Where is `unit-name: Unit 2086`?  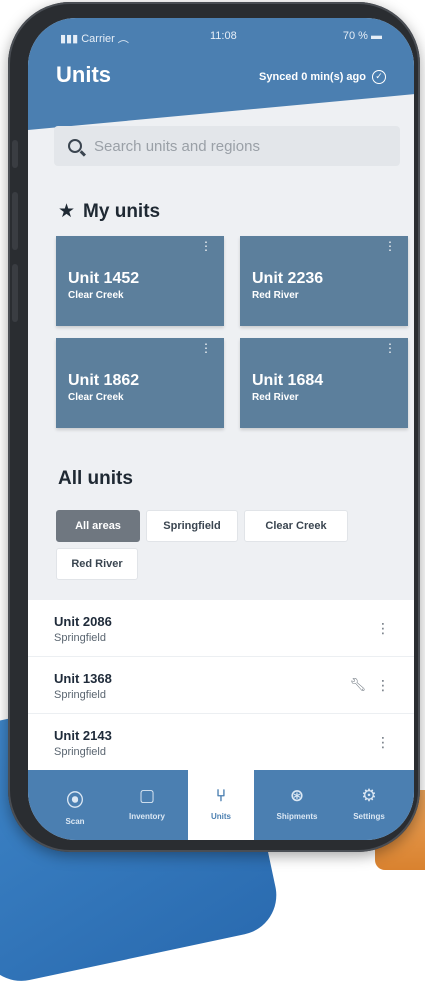
unit-name: Unit 2086 is located at coordinates (83, 621).